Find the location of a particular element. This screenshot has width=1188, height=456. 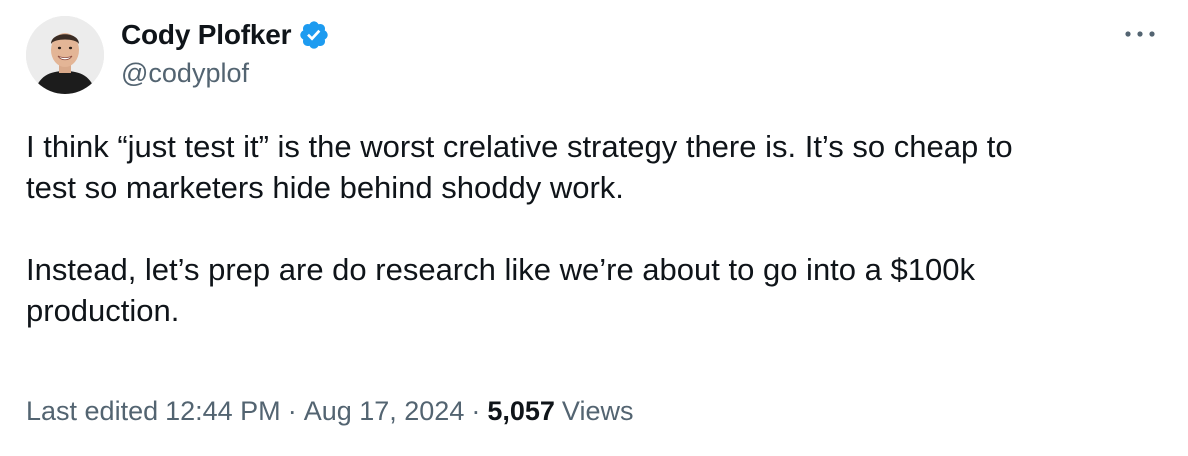

author-handle: @codyplof is located at coordinates (185, 73).